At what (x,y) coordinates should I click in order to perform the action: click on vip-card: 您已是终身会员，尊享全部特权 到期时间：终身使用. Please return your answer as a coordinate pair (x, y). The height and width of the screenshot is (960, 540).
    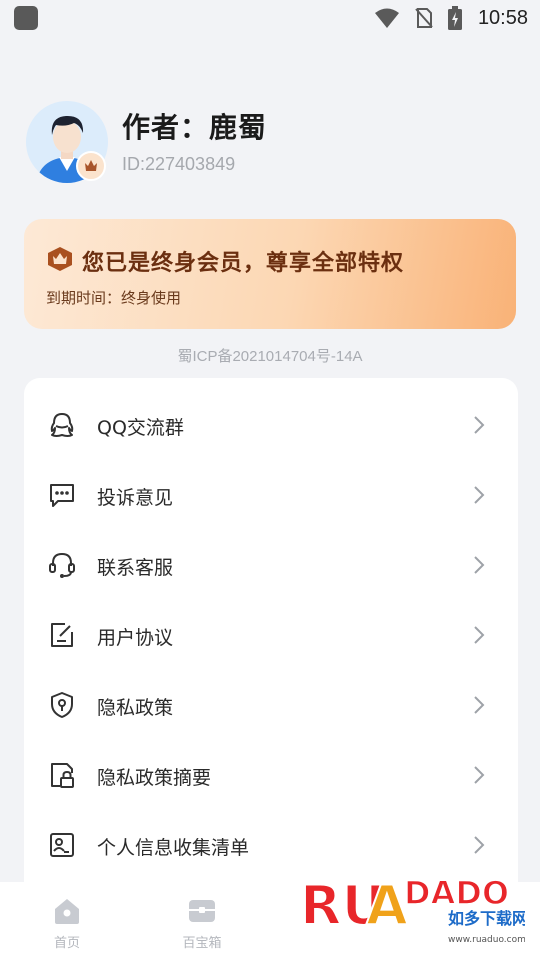
    Looking at the image, I should click on (270, 274).